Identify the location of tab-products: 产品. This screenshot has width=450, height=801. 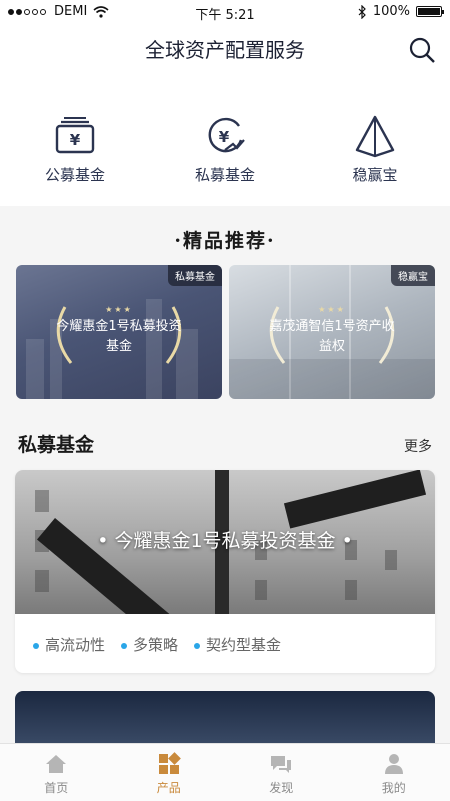
(169, 772).